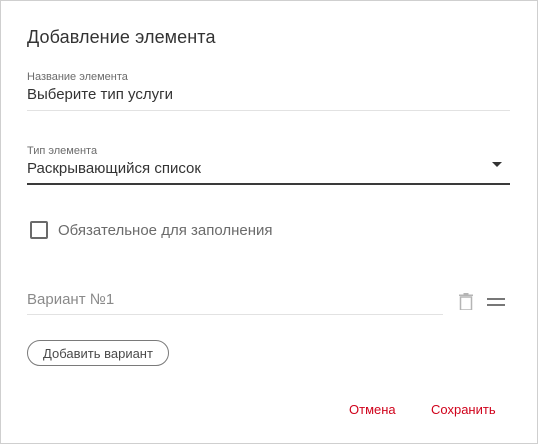 Image resolution: width=538 pixels, height=444 pixels. I want to click on save-button: Сохранить, so click(463, 409).